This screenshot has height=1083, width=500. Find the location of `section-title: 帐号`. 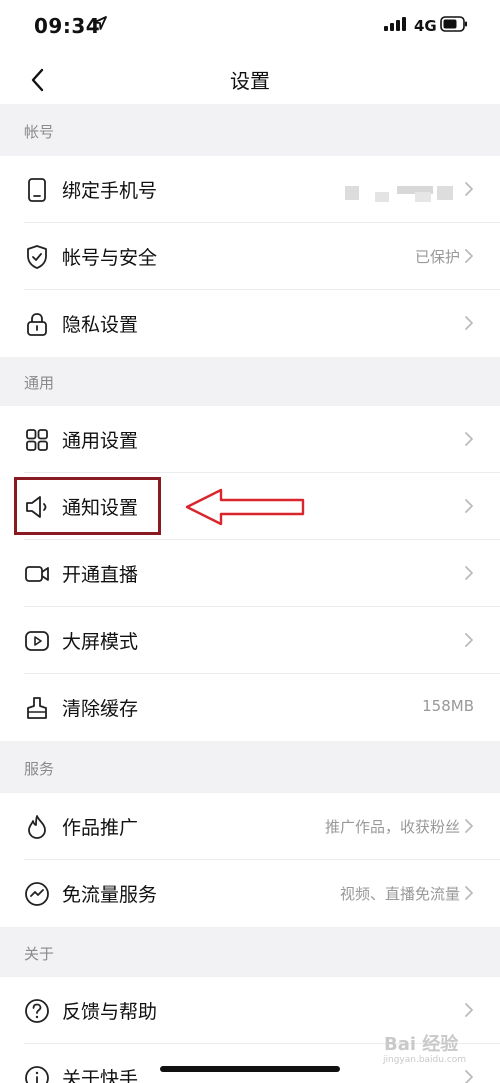

section-title: 帐号 is located at coordinates (39, 132).